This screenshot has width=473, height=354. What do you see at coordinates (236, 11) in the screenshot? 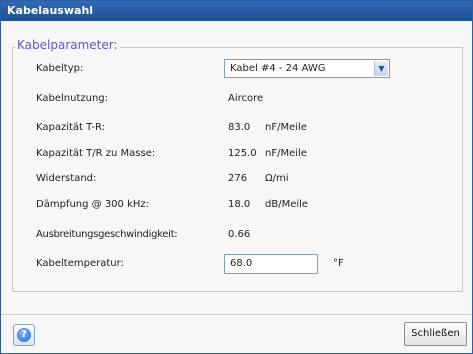
I see `window-title: Kabelauswahl` at bounding box center [236, 11].